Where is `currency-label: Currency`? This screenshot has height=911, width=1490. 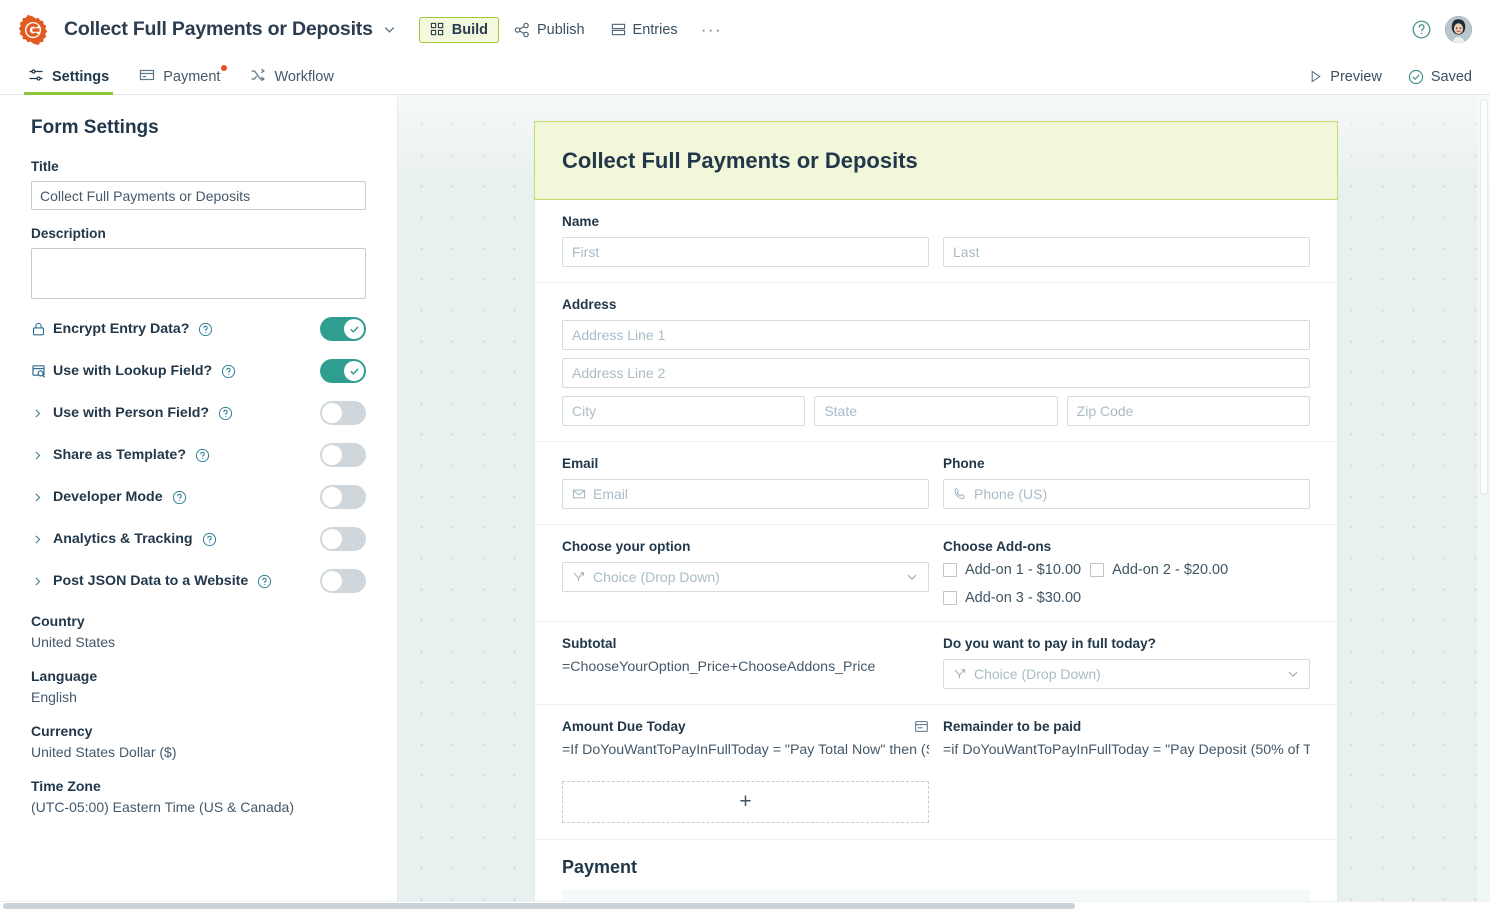
currency-label: Currency is located at coordinates (62, 731).